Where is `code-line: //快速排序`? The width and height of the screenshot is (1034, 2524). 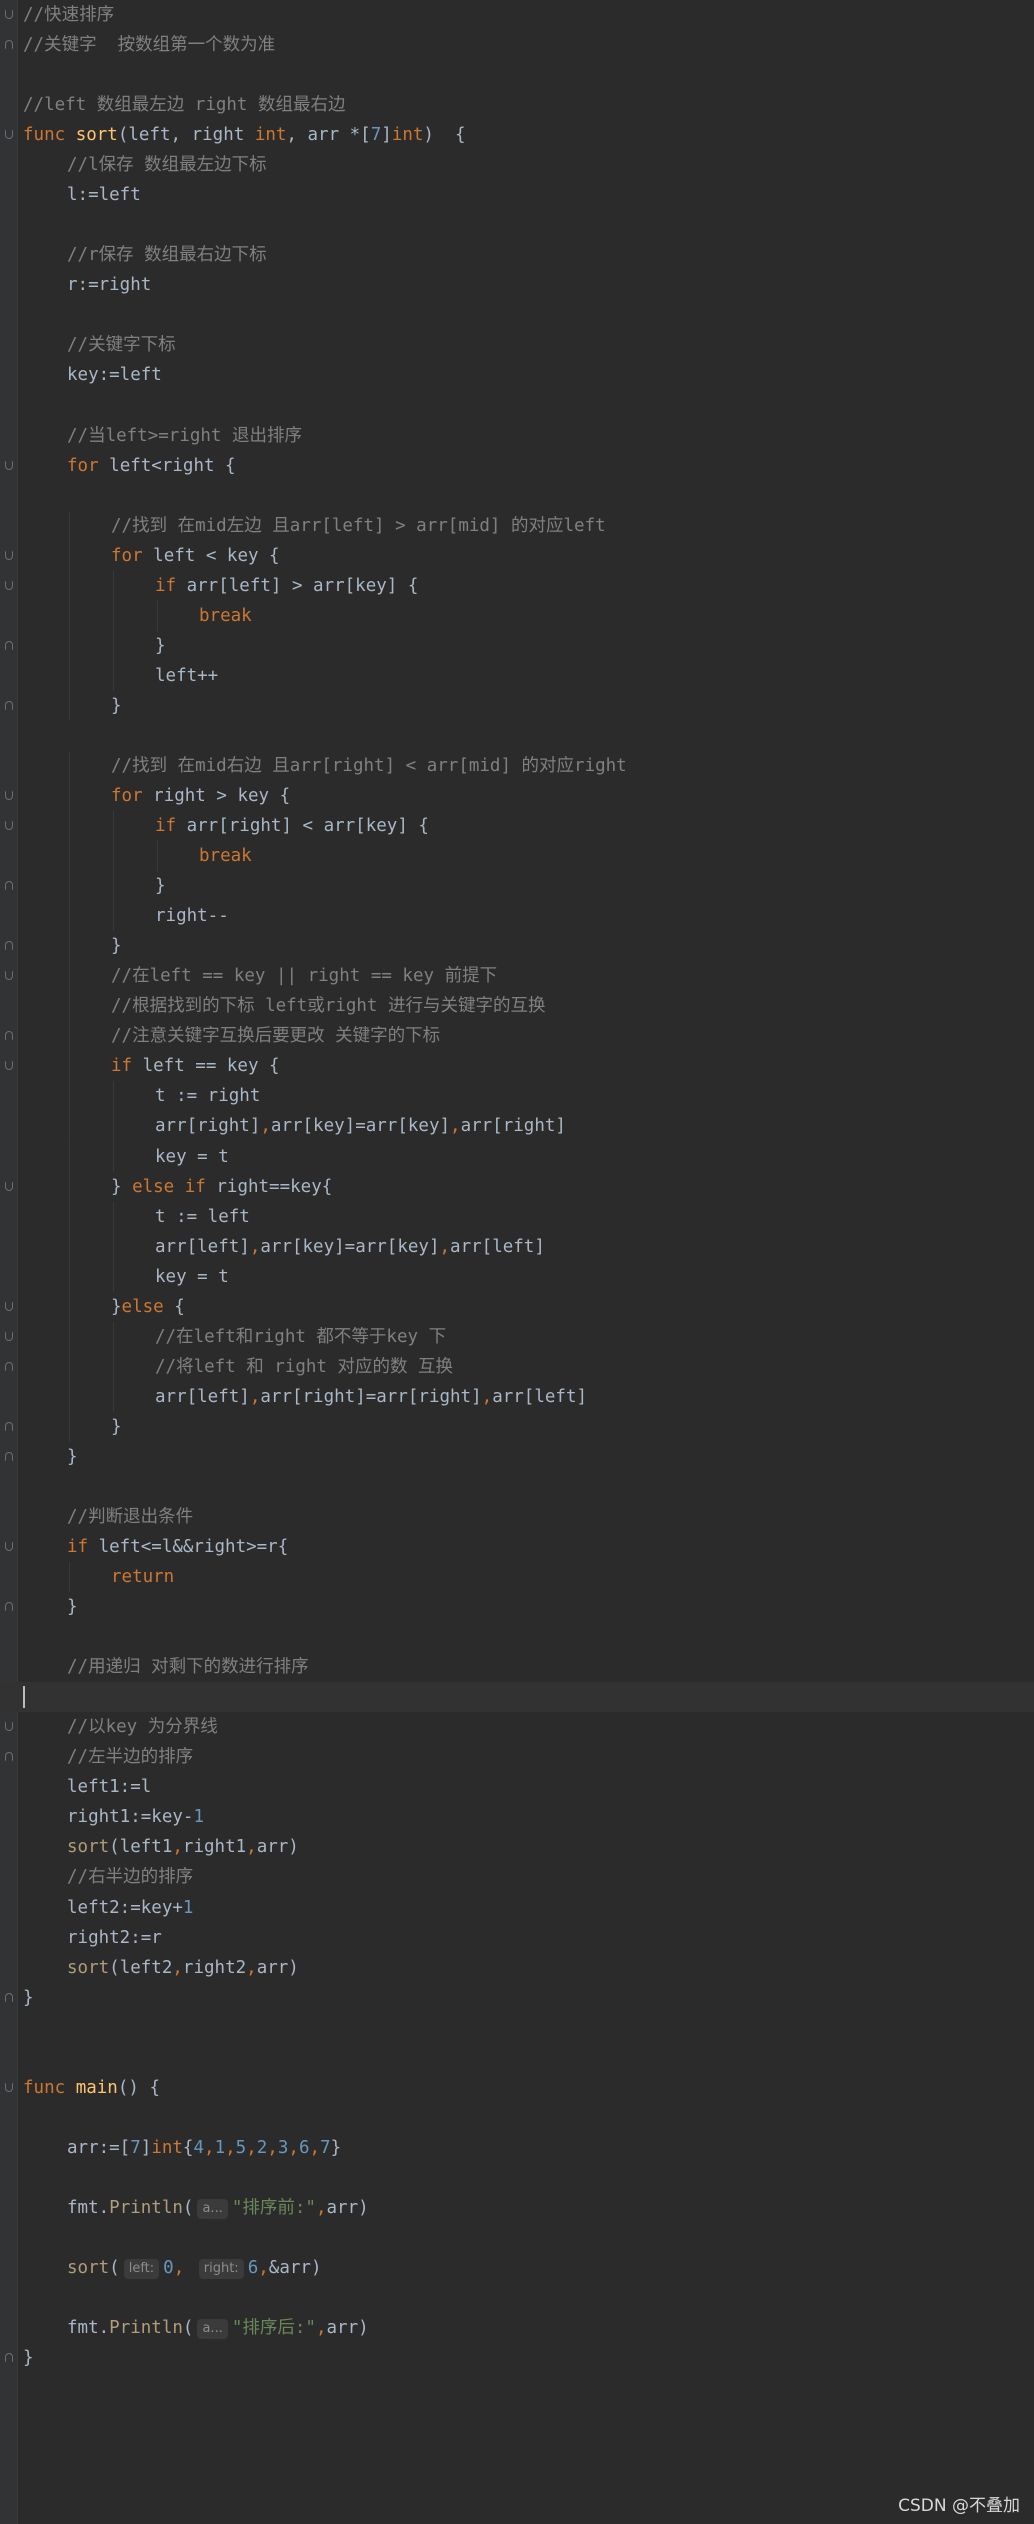 code-line: //快速排序 is located at coordinates (517, 15).